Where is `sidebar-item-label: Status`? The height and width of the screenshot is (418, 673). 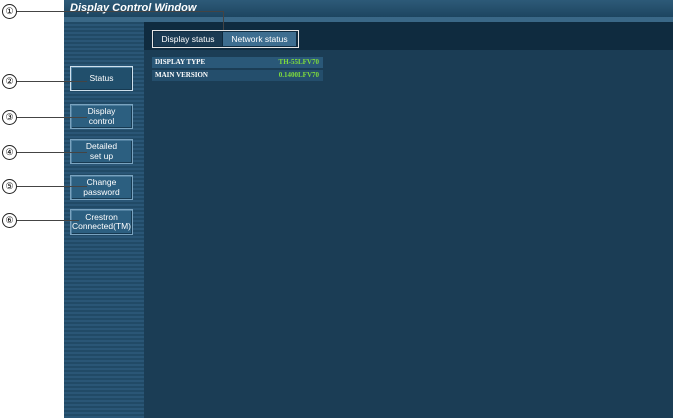
sidebar-item-label: Status is located at coordinates (101, 77).